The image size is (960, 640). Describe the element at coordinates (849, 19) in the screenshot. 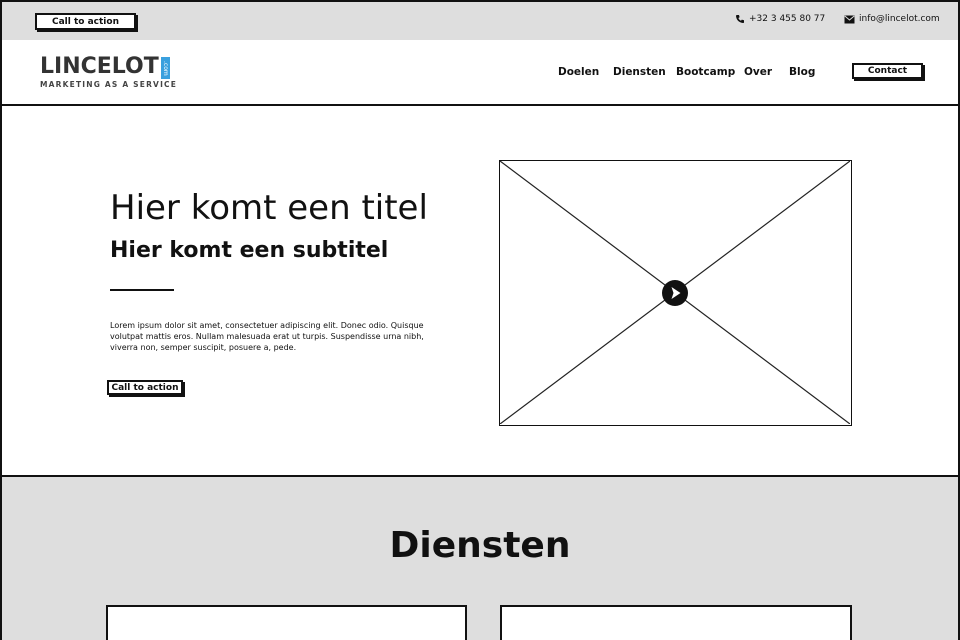

I see `envelope-icon` at that location.